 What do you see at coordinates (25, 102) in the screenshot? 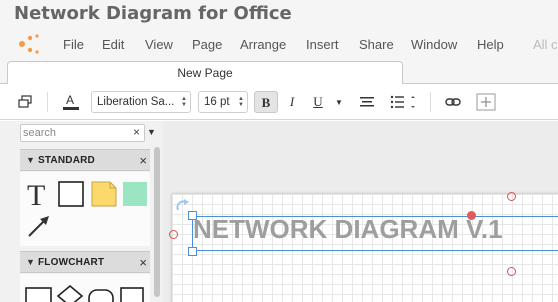
I see `format-panel-icon` at bounding box center [25, 102].